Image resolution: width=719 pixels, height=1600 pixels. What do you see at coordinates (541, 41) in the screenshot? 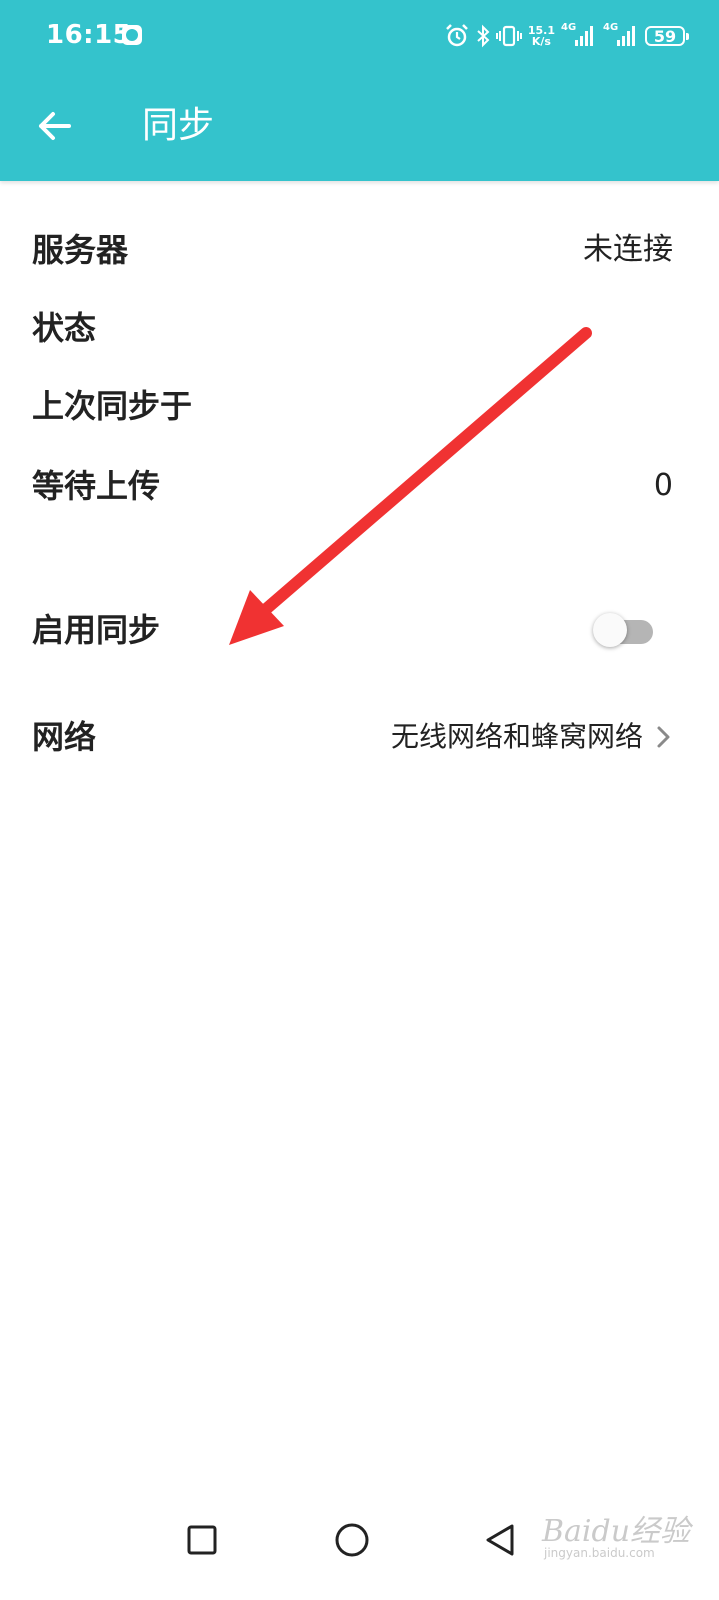
I see `network-speed-unit: K/s` at bounding box center [541, 41].